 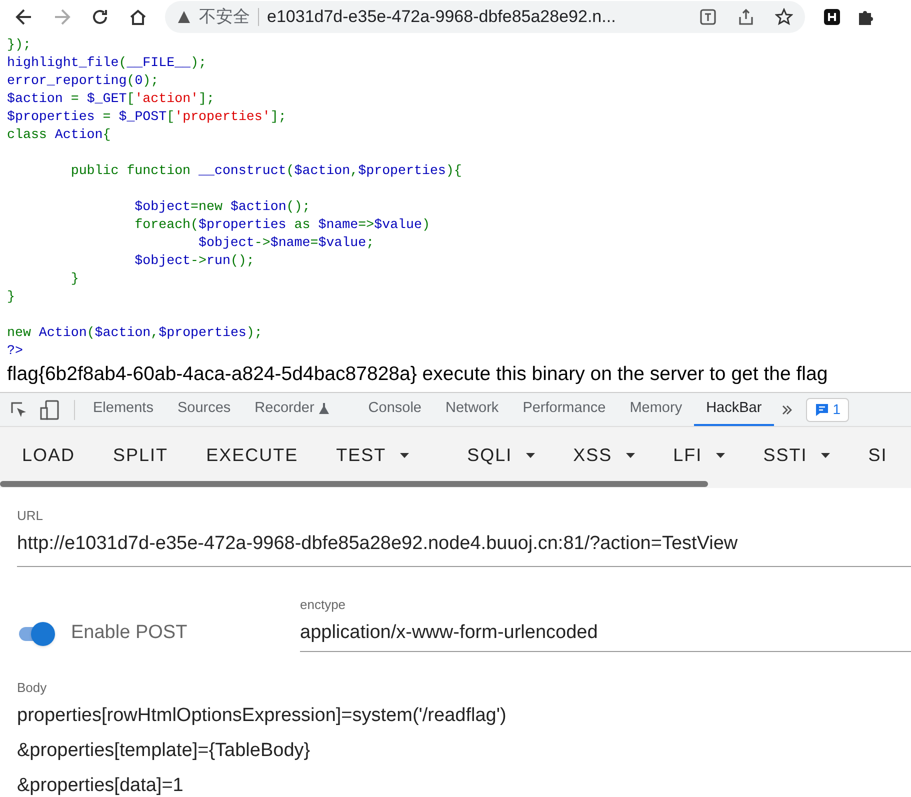 I want to click on more-tabs-icon, so click(x=787, y=409).